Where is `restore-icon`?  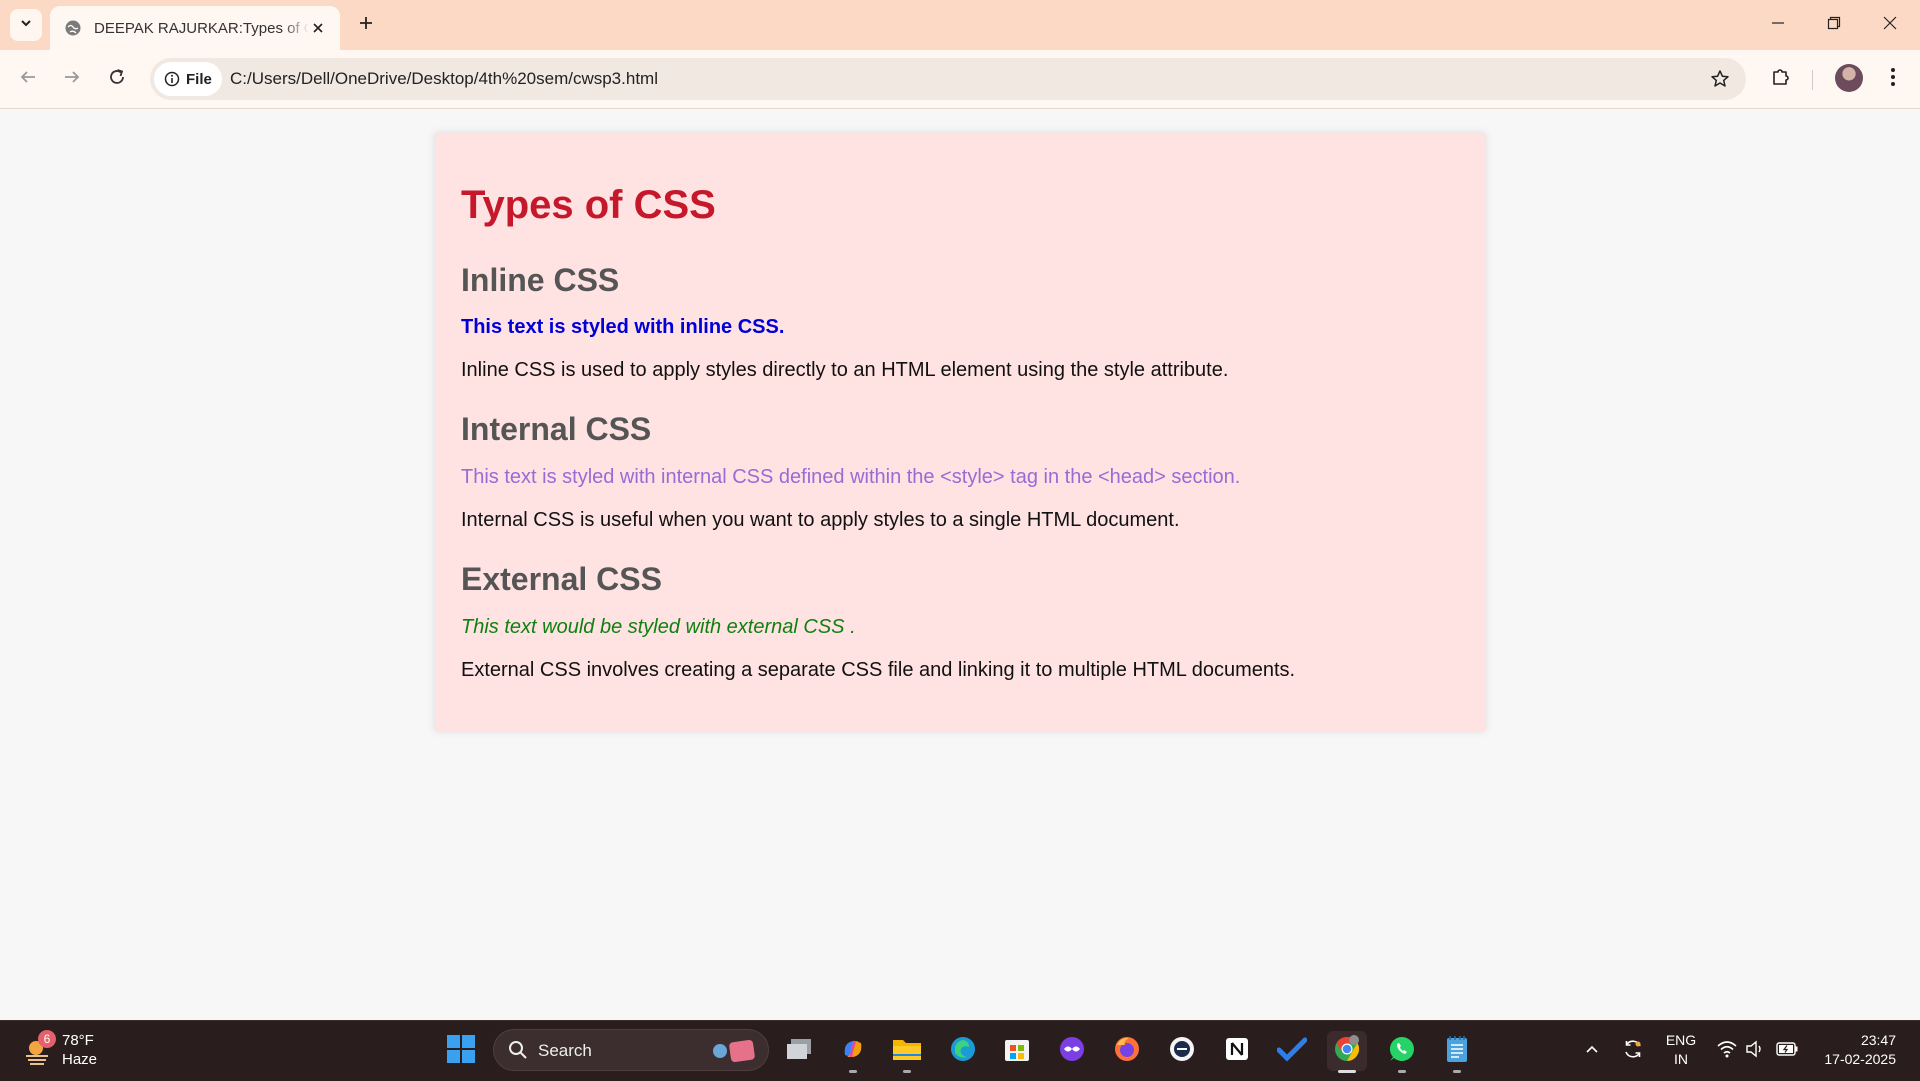 restore-icon is located at coordinates (1834, 25).